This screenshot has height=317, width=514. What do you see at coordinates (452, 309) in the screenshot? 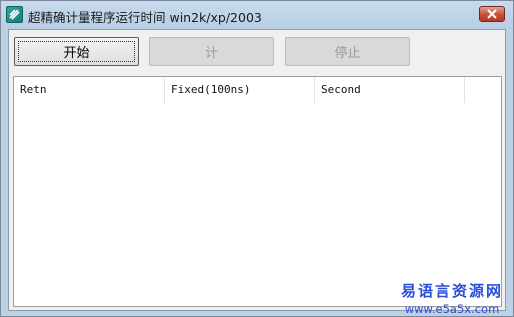
I see `watermark-url: www.e5a5x.com` at bounding box center [452, 309].